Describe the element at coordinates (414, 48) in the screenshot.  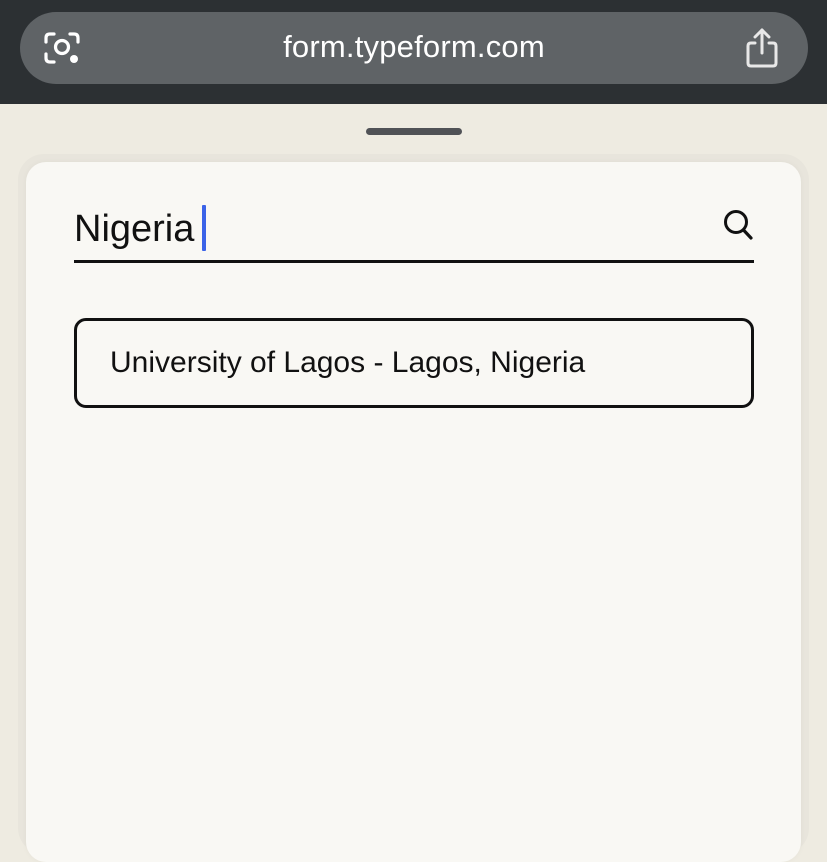
I see `url-text: form.typeform.com` at that location.